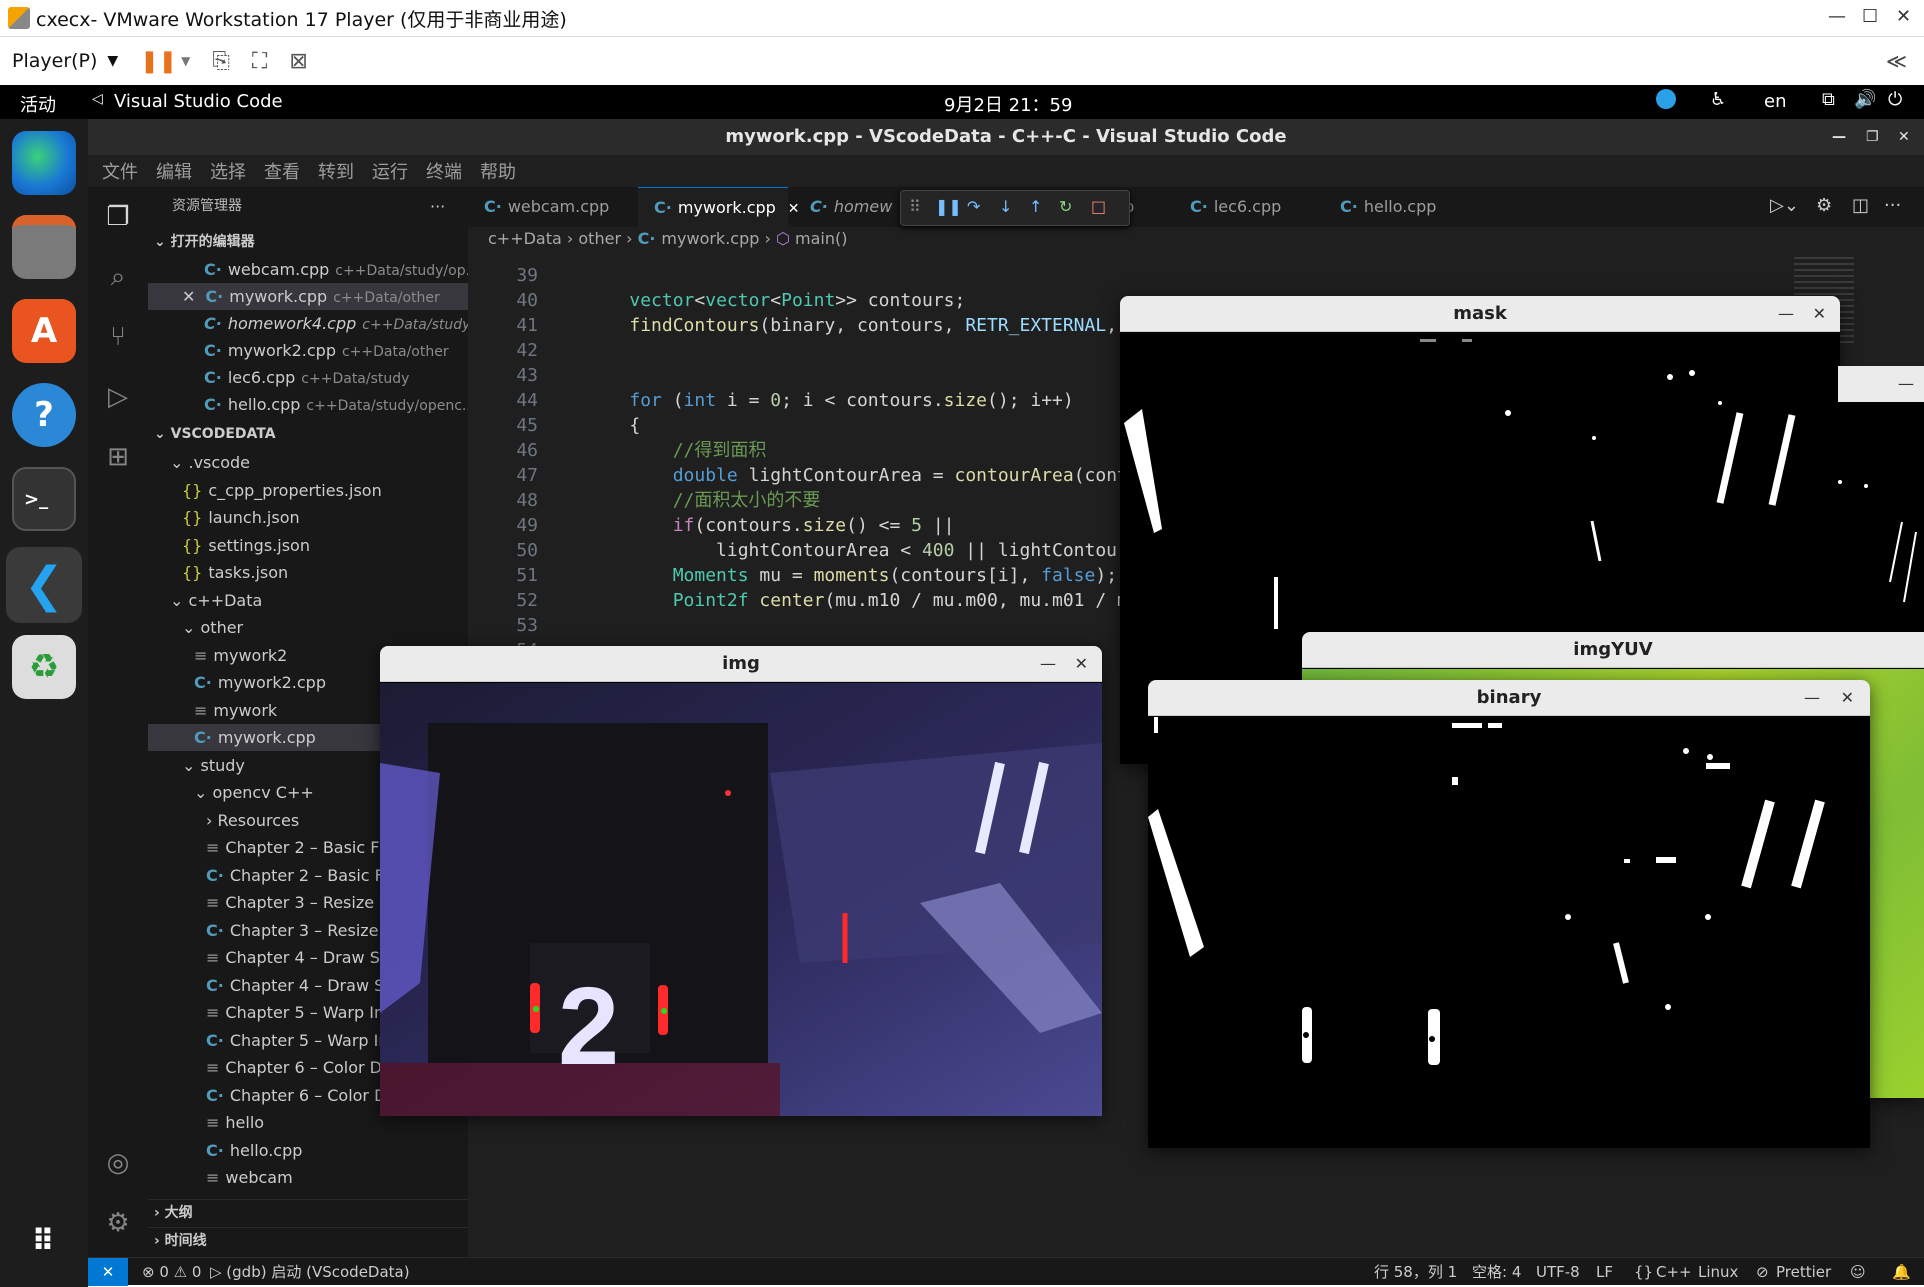 This screenshot has height=1287, width=1924. Describe the element at coordinates (188, 296) in the screenshot. I see `close-editor-icon: ✕` at that location.